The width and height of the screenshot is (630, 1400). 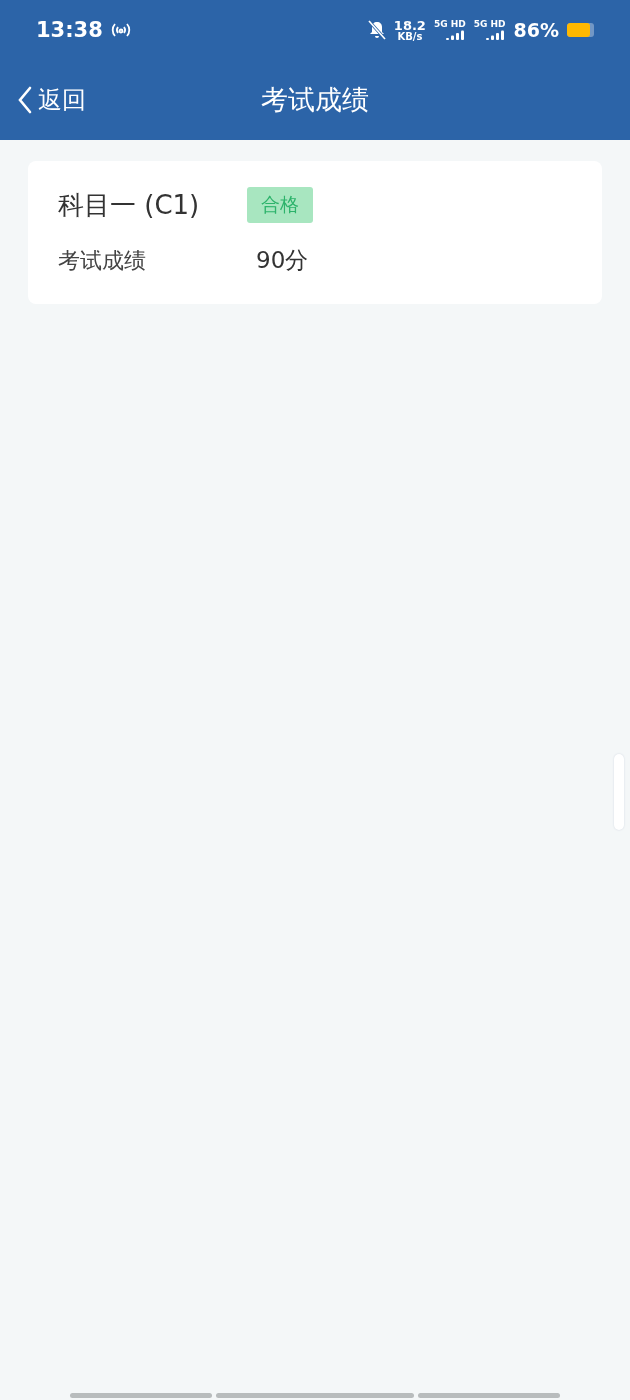 I want to click on clock: 13:38, so click(x=69, y=30).